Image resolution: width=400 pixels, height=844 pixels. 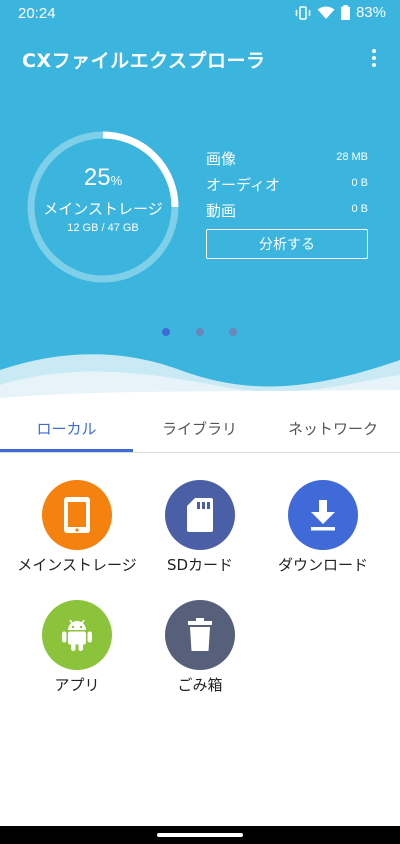 I want to click on status-icons: 83%, so click(x=340, y=12).